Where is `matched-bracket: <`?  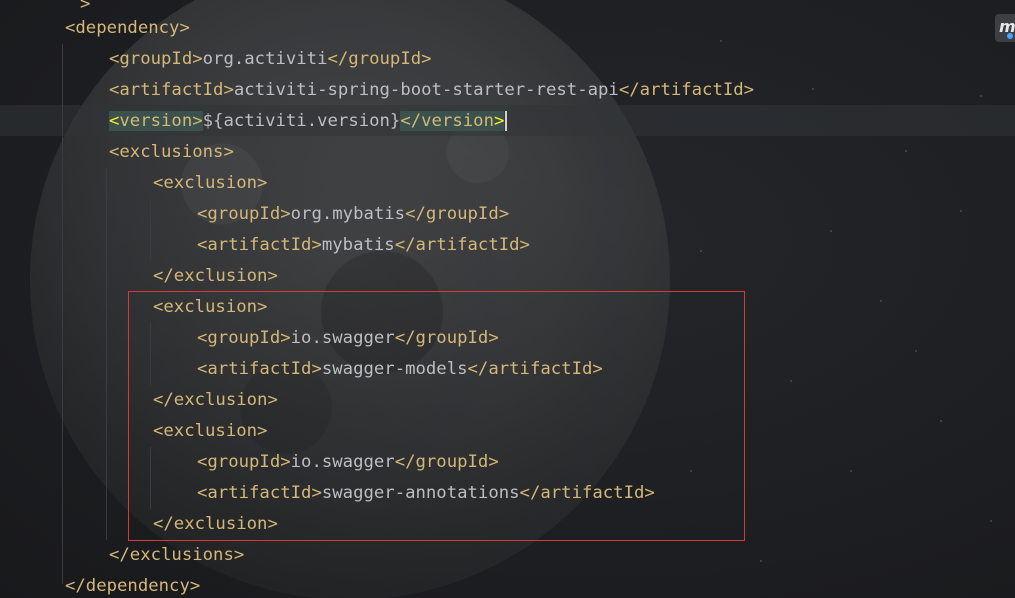 matched-bracket: < is located at coordinates (114, 121).